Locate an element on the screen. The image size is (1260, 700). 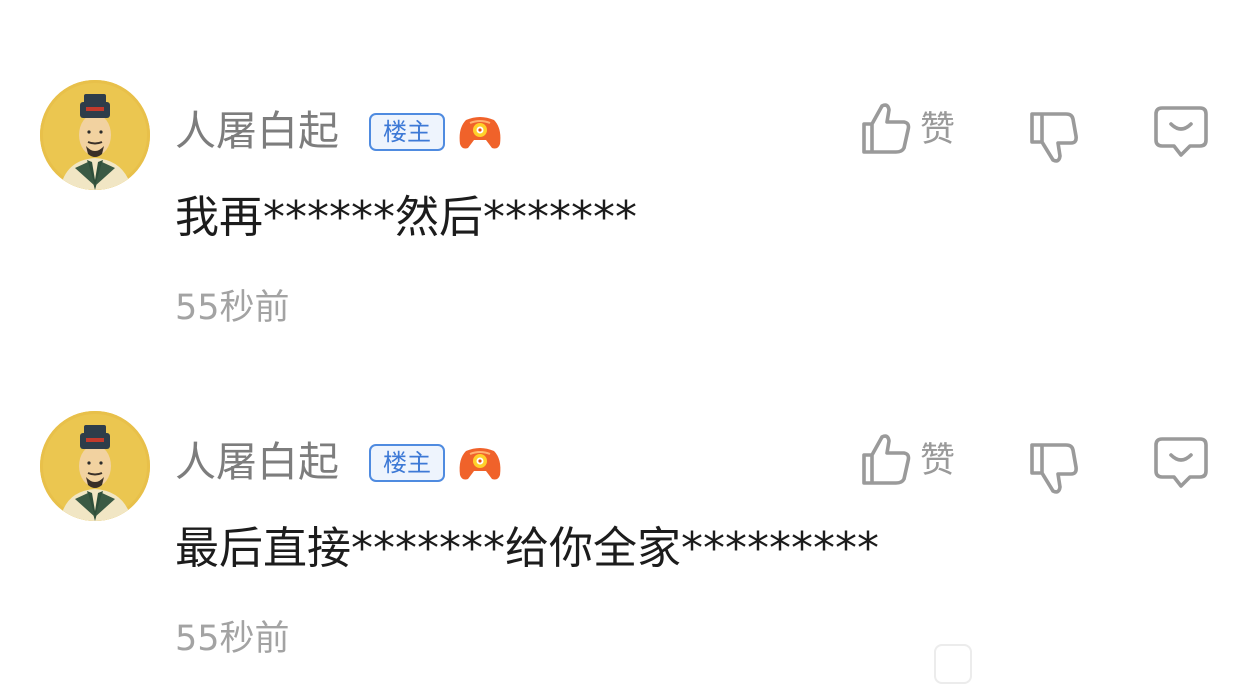
comment-text: 我再******然后******* is located at coordinates (406, 217).